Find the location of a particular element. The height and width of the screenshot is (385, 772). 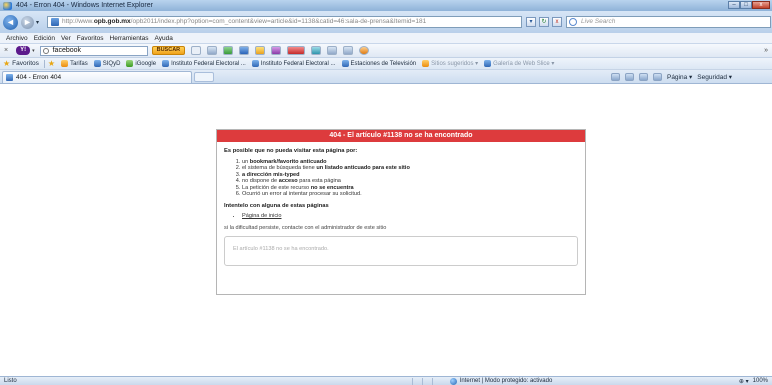

reason-bold: un listado anticuado para este sitio is located at coordinates (363, 168).